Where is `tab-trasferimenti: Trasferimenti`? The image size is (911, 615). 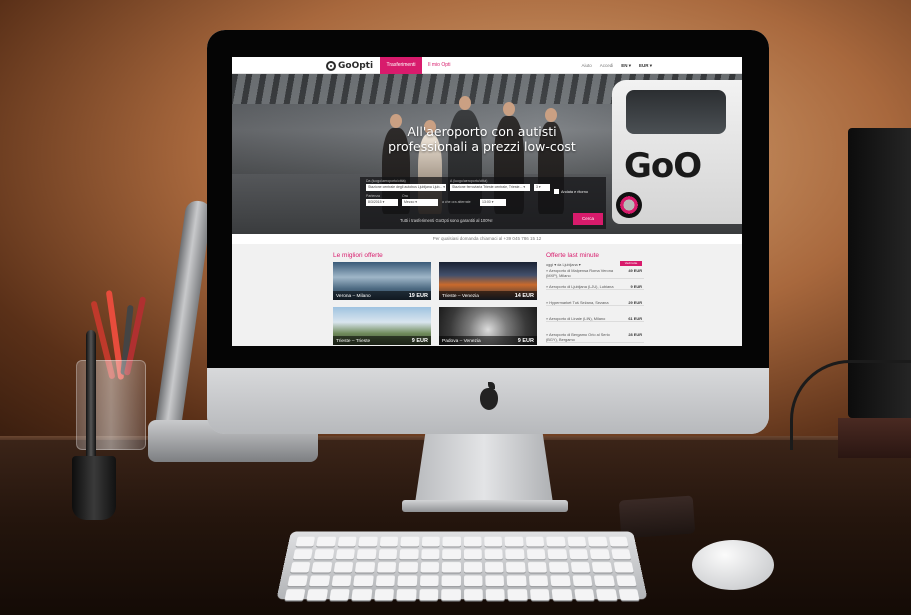
tab-trasferimenti: Trasferimenti is located at coordinates (401, 65).